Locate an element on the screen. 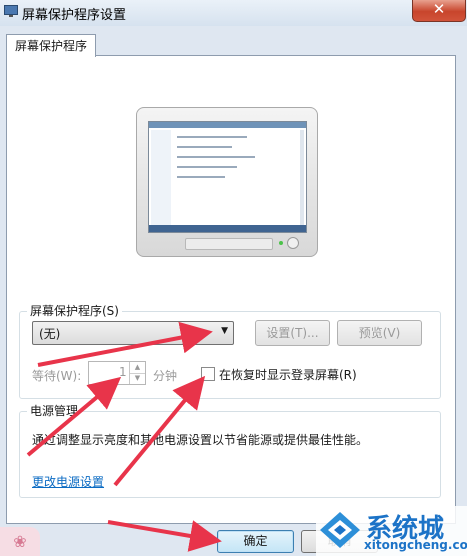 This screenshot has width=467, height=556. monitor-bezel-slot is located at coordinates (229, 244).